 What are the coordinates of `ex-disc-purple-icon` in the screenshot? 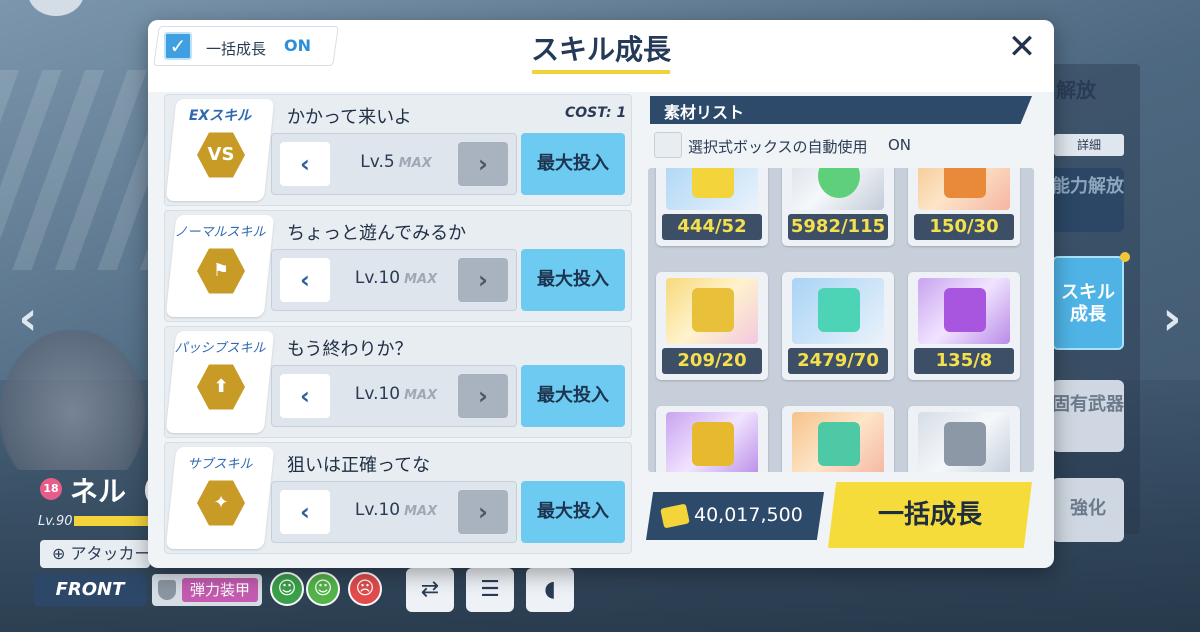 It's located at (965, 310).